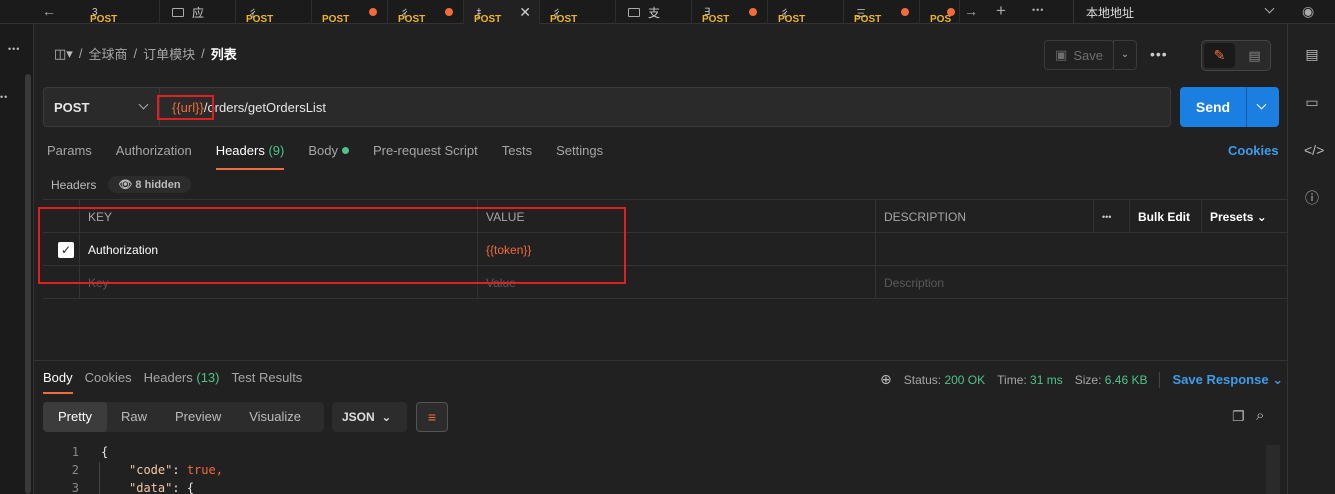 This screenshot has width=1335, height=494. What do you see at coordinates (1110, 13) in the screenshot?
I see `environment-name: 本地地址` at bounding box center [1110, 13].